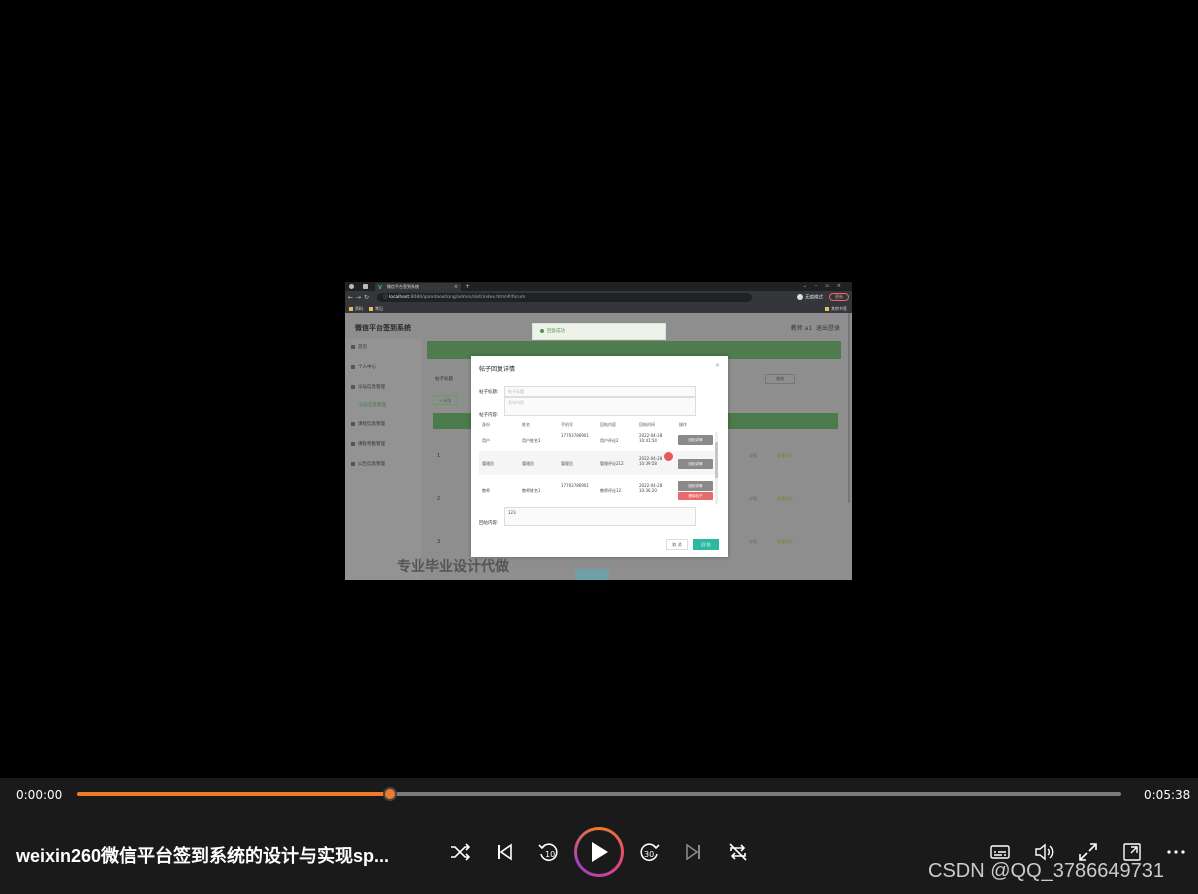 This screenshot has height=894, width=1198. Describe the element at coordinates (418, 287) in the screenshot. I see `browser-tab: V 微信平台签到系统 ×` at that location.